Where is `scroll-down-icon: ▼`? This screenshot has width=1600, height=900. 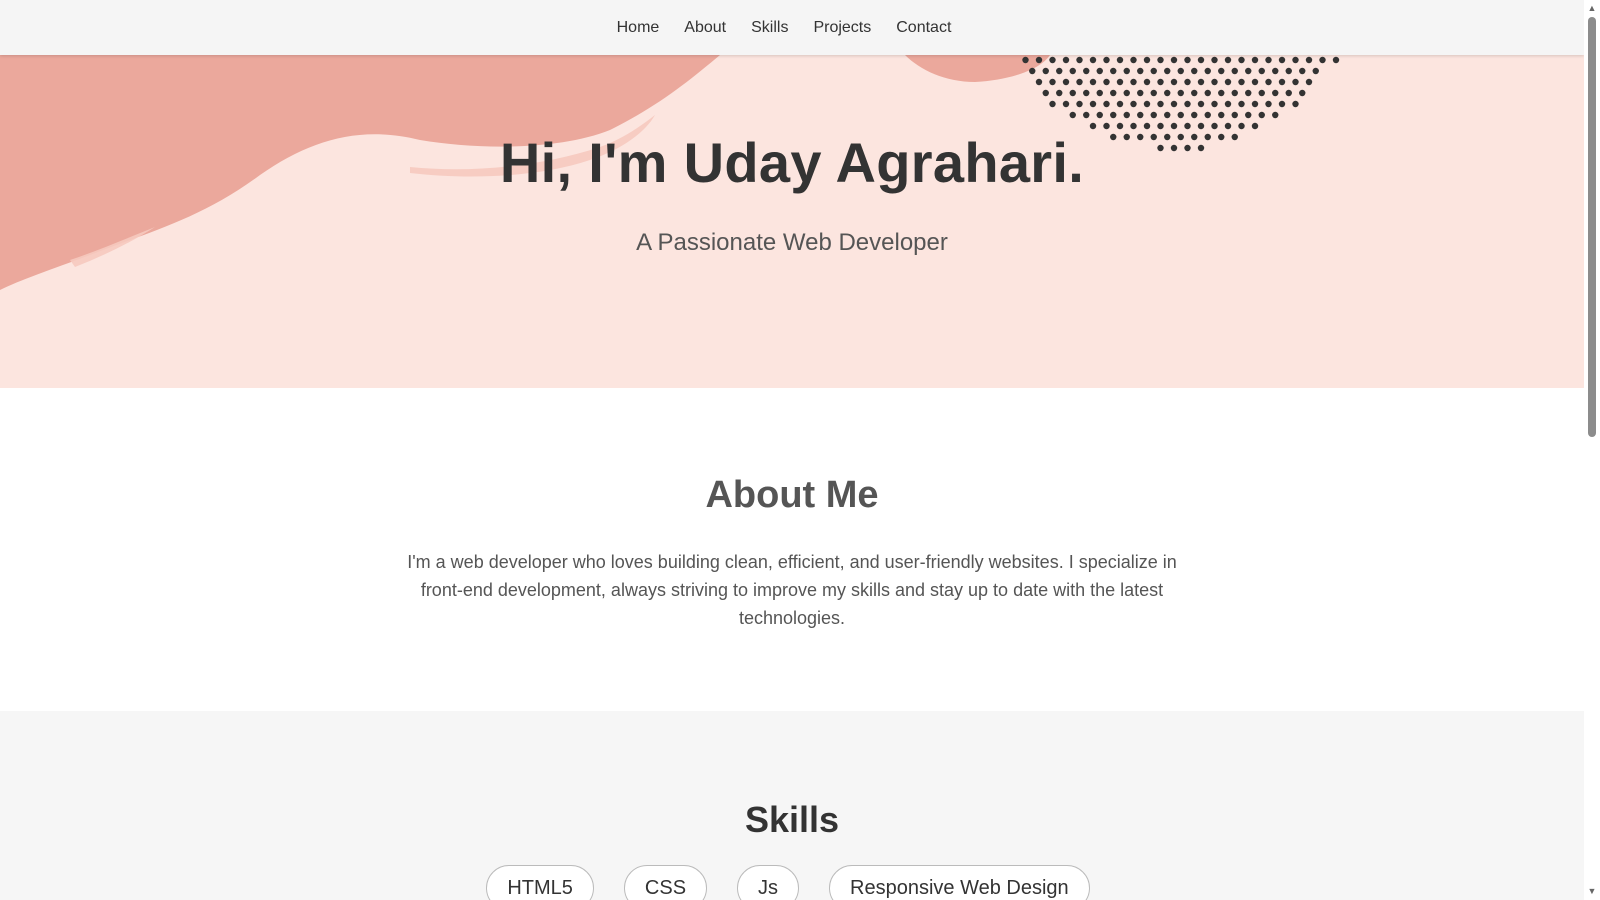 scroll-down-icon: ▼ is located at coordinates (1592, 891).